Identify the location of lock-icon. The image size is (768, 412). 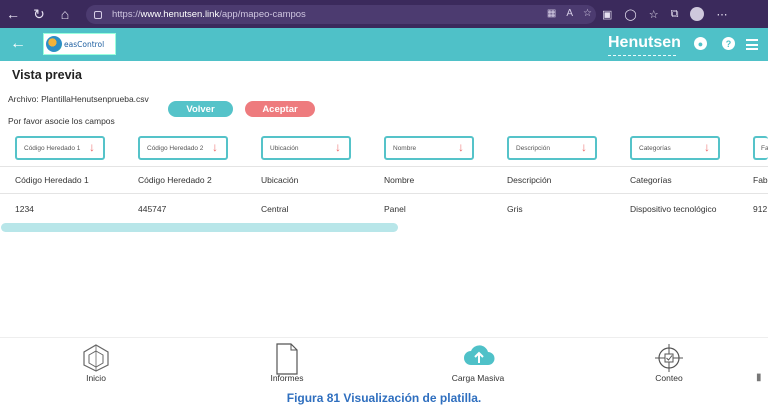
(98, 14).